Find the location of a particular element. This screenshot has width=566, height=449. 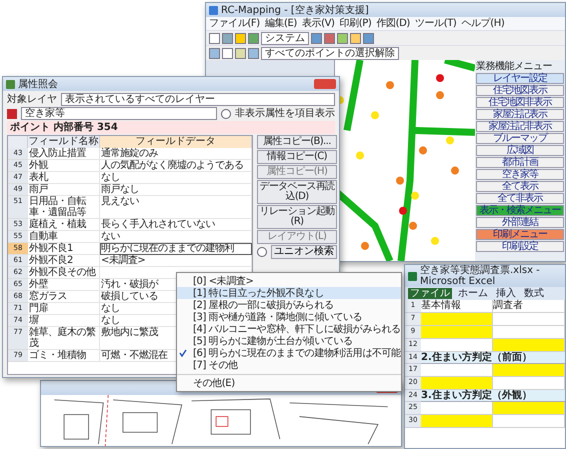

field-value: 人の気配がなく廃墟のようである is located at coordinates (176, 166).